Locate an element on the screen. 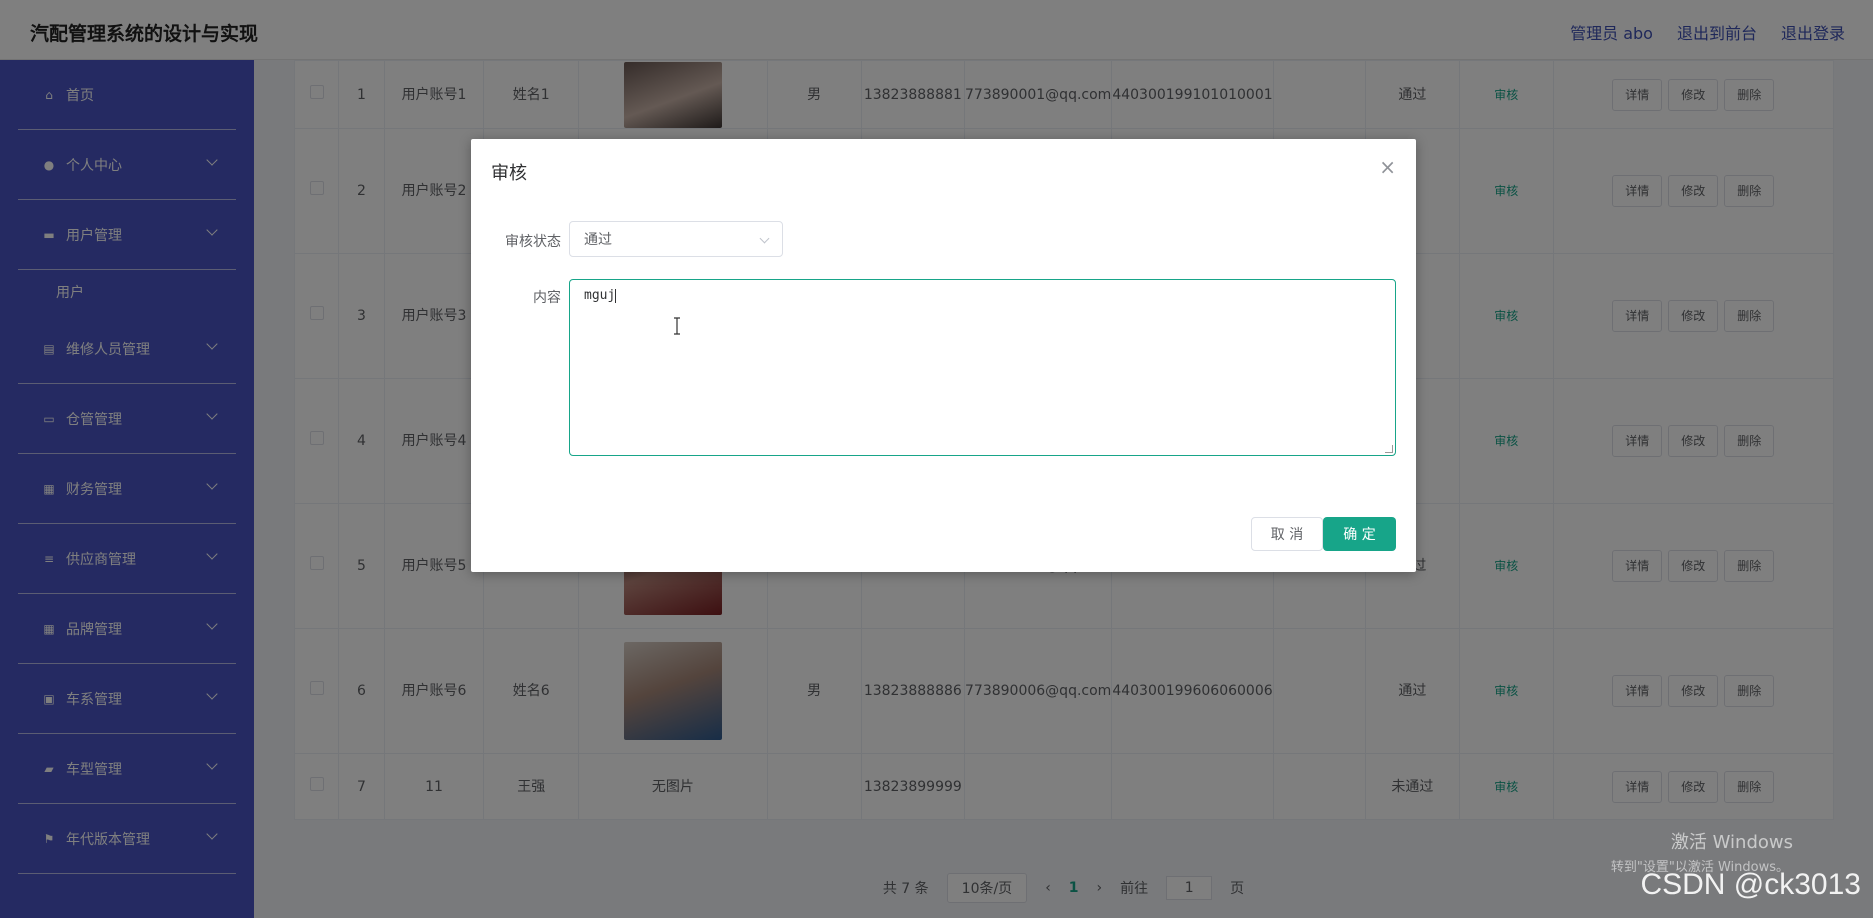 The width and height of the screenshot is (1873, 918). confirm-button: 确 定 is located at coordinates (1359, 534).